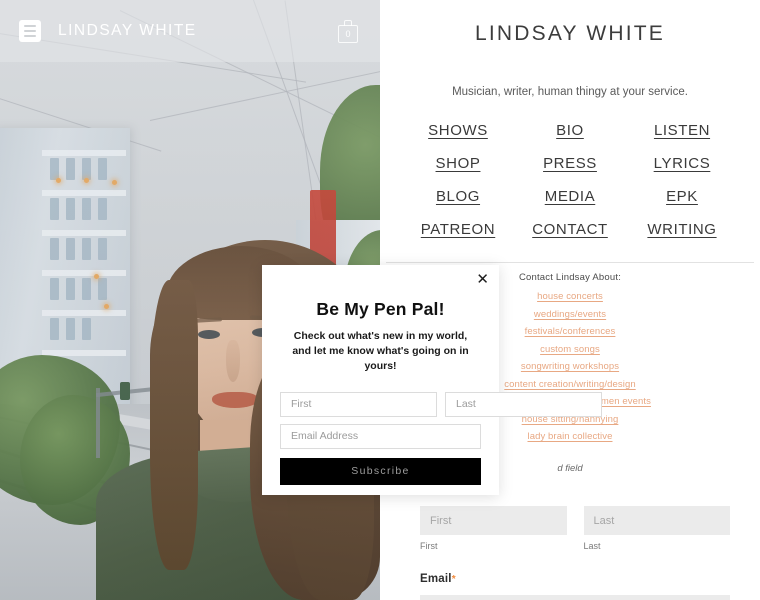  What do you see at coordinates (174, 425) in the screenshot?
I see `portrait-hair` at bounding box center [174, 425].